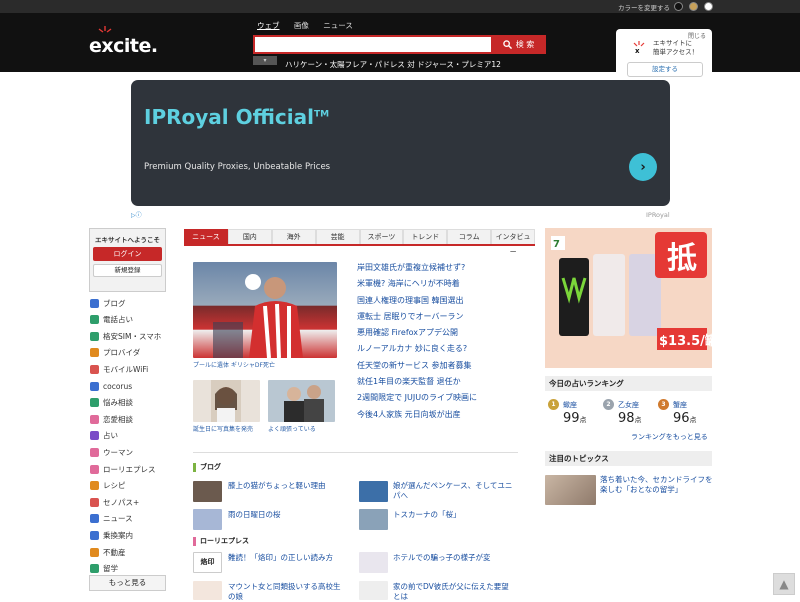 The width and height of the screenshot is (800, 602). What do you see at coordinates (417, 400) in the screenshot?
I see `headline-link: 2週間限定で JUJUのライブ映画に` at bounding box center [417, 400].